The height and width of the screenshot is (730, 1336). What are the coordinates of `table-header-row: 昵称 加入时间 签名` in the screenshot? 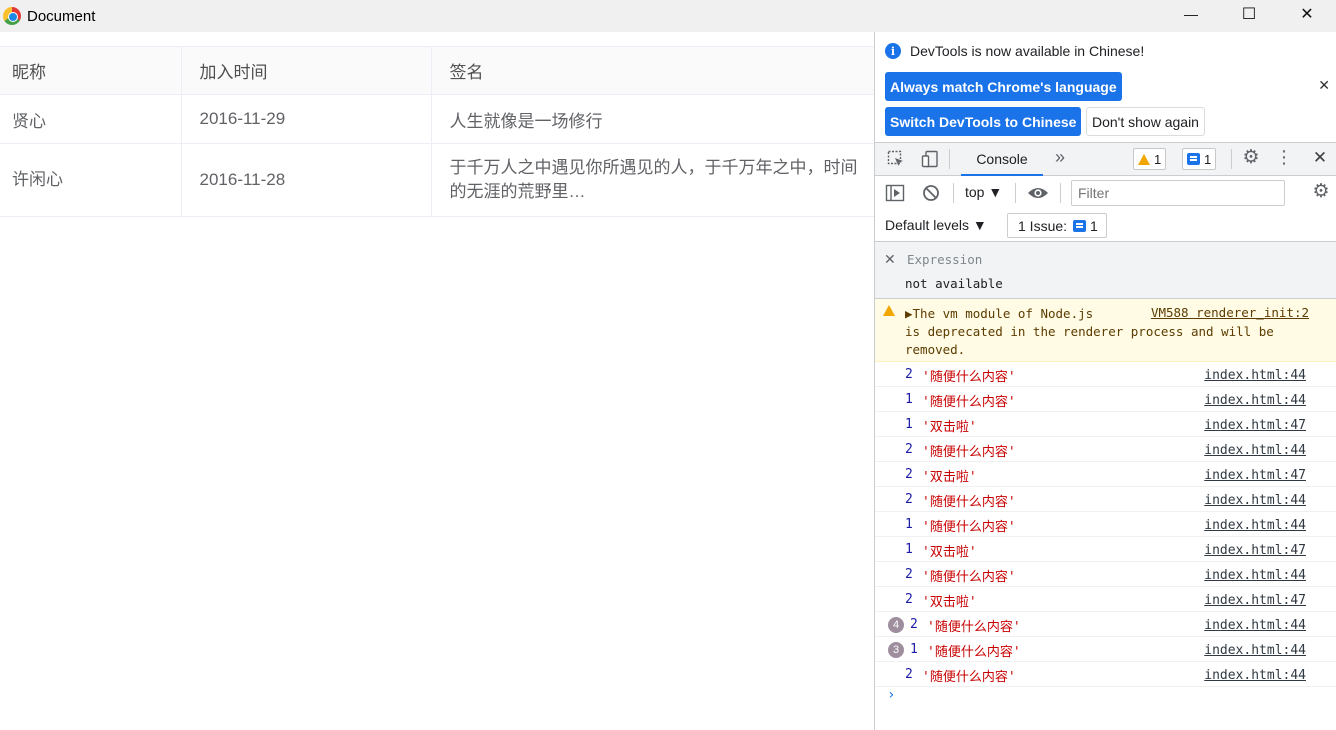 It's located at (437, 70).